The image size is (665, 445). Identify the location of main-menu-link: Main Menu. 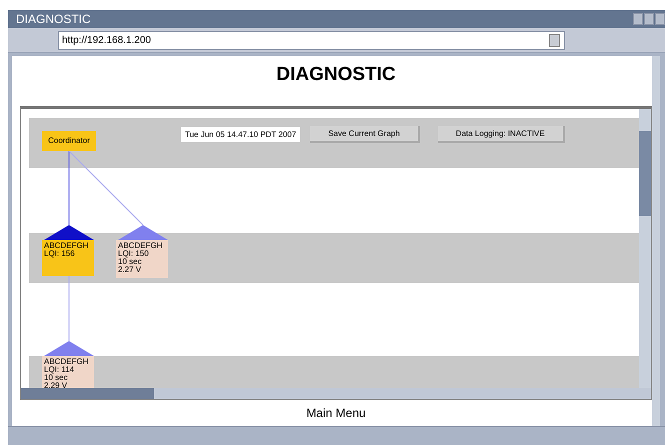
(336, 413).